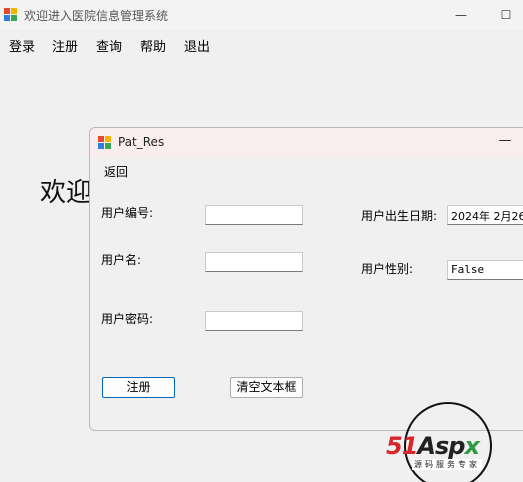 This screenshot has width=523, height=482. Describe the element at coordinates (153, 45) in the screenshot. I see `menu-help: 帮助` at that location.